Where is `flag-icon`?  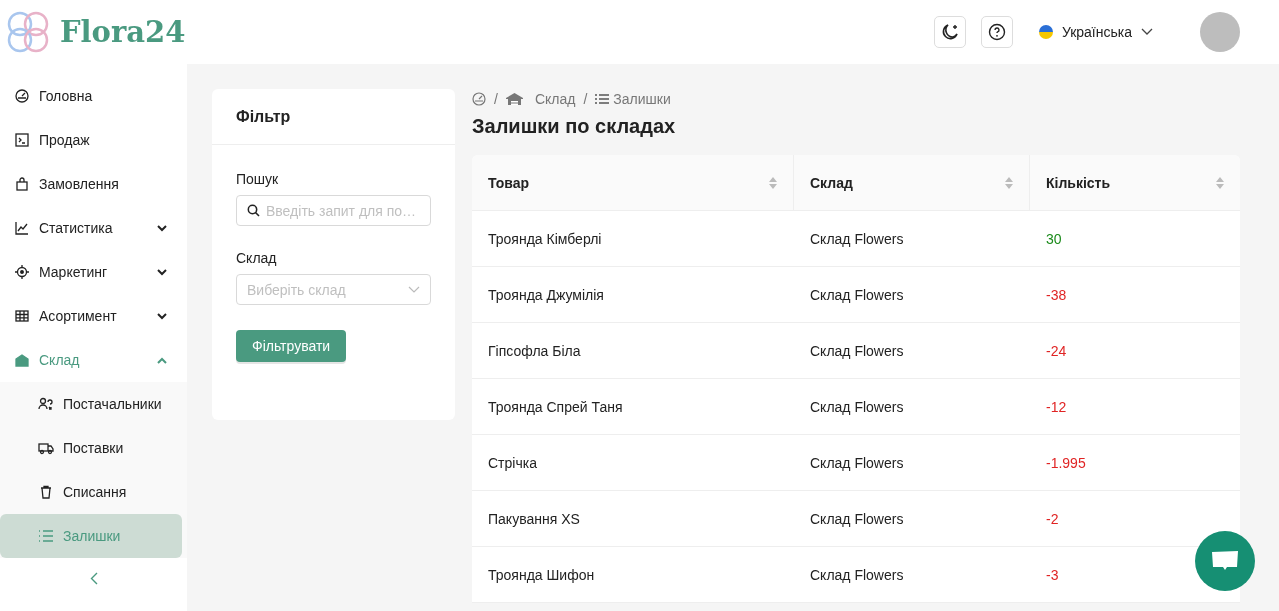
flag-icon is located at coordinates (1045, 32).